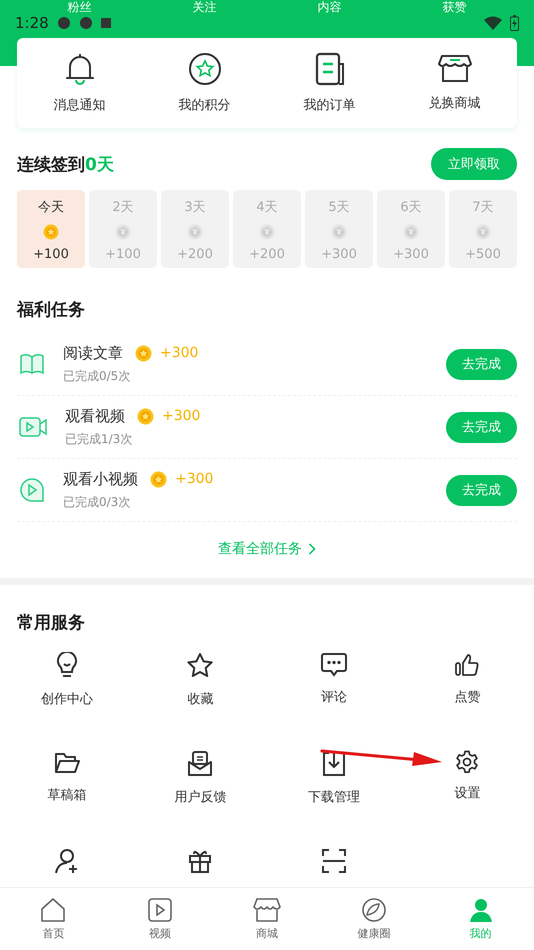  Describe the element at coordinates (333, 764) in the screenshot. I see `download-icon` at that location.